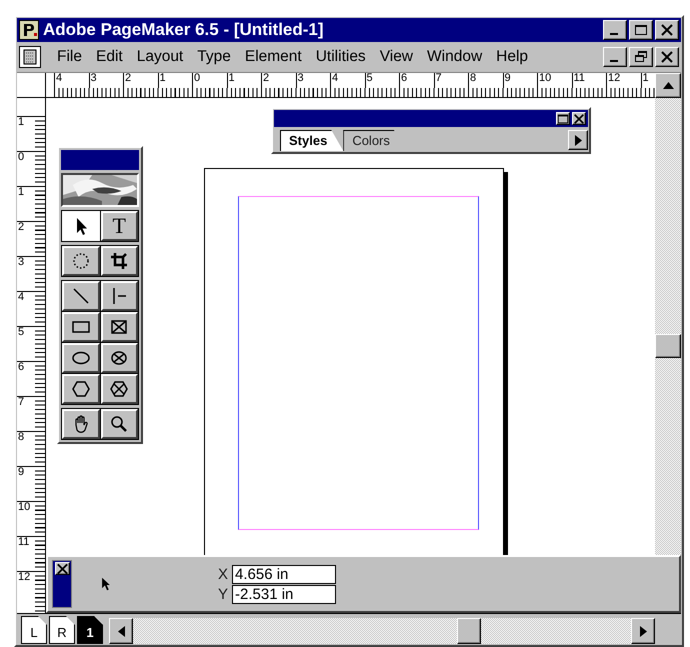  What do you see at coordinates (397, 57) in the screenshot?
I see `menu-item: View` at bounding box center [397, 57].